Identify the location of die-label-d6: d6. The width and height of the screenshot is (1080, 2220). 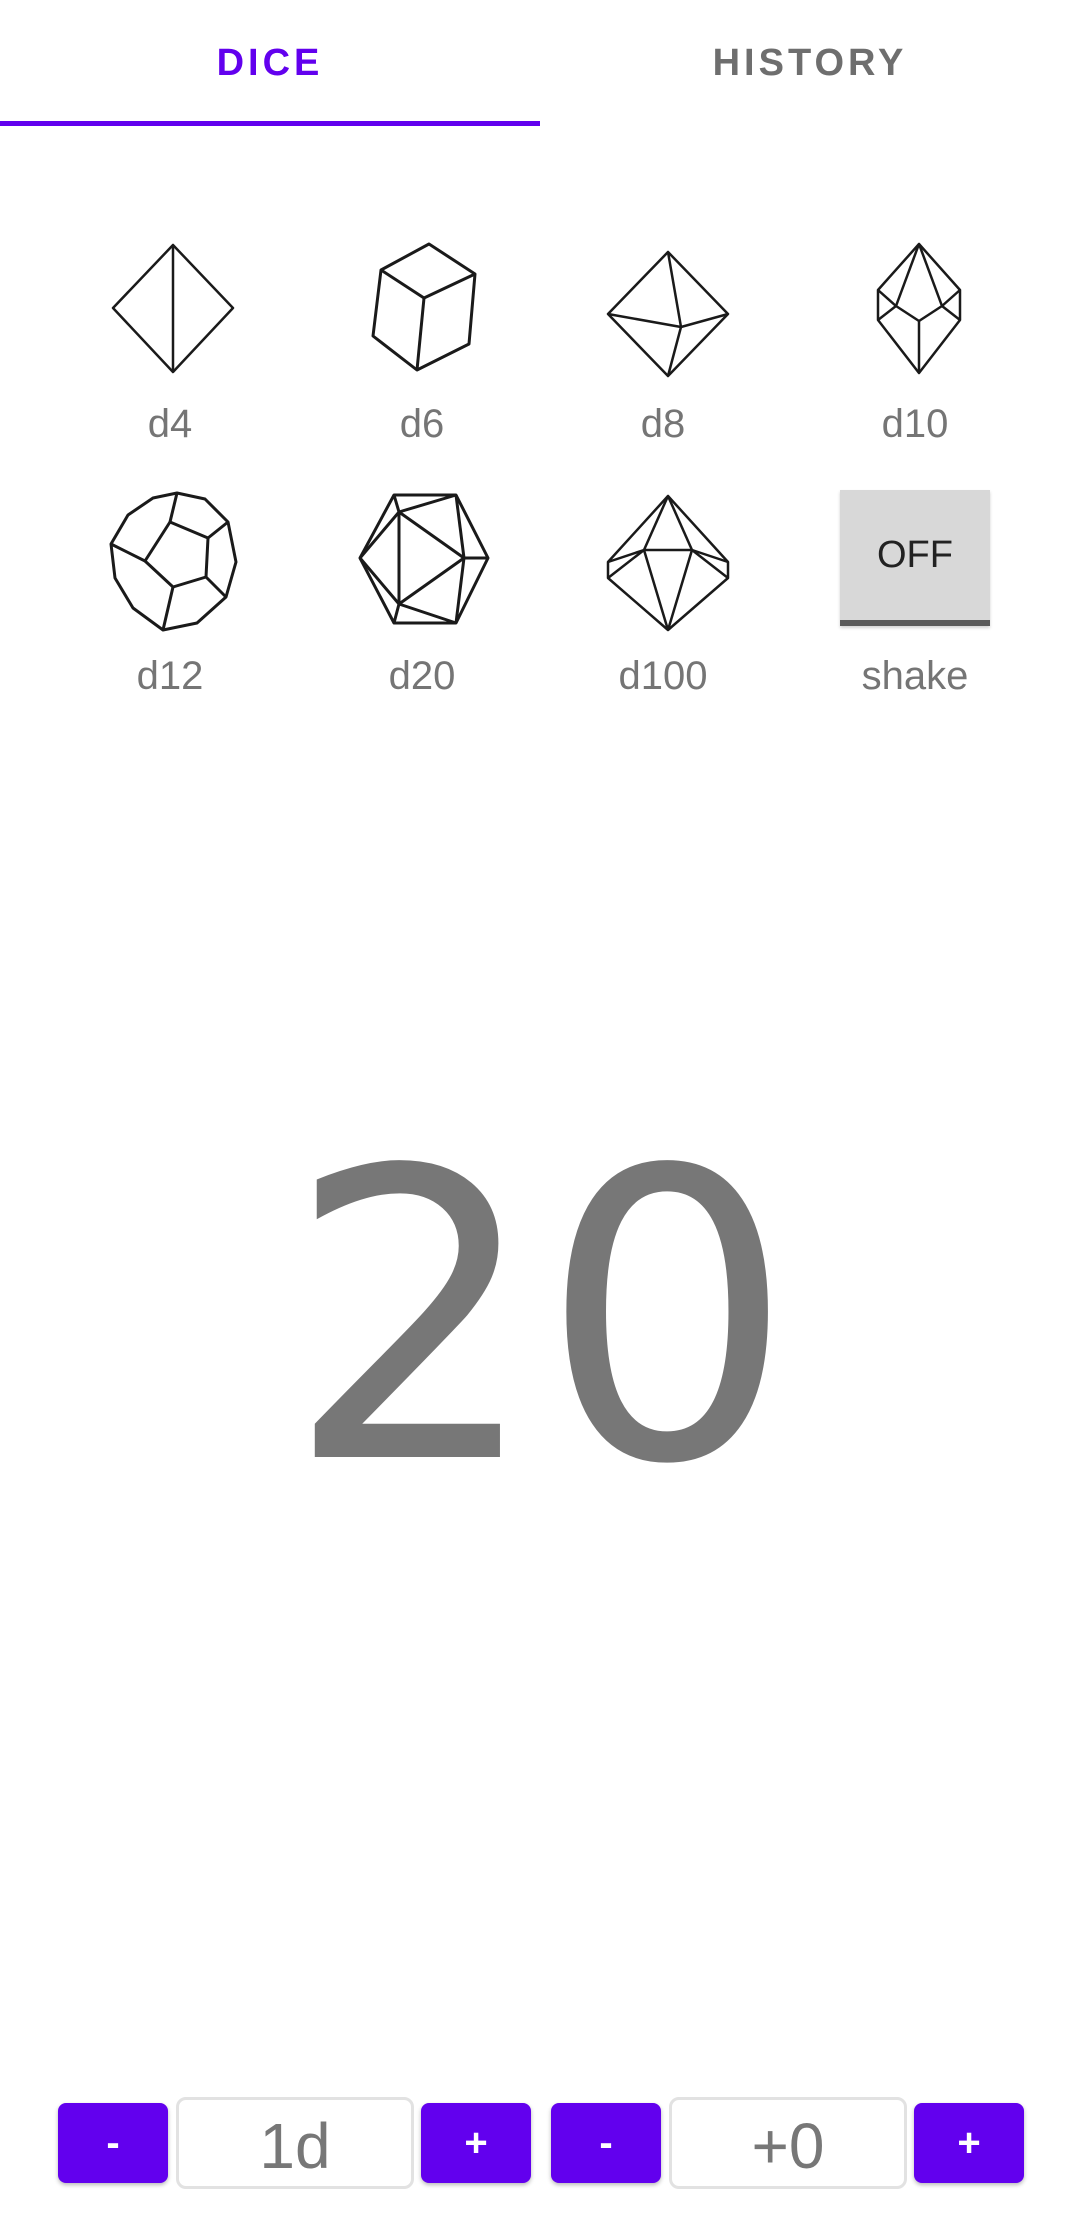
(422, 424).